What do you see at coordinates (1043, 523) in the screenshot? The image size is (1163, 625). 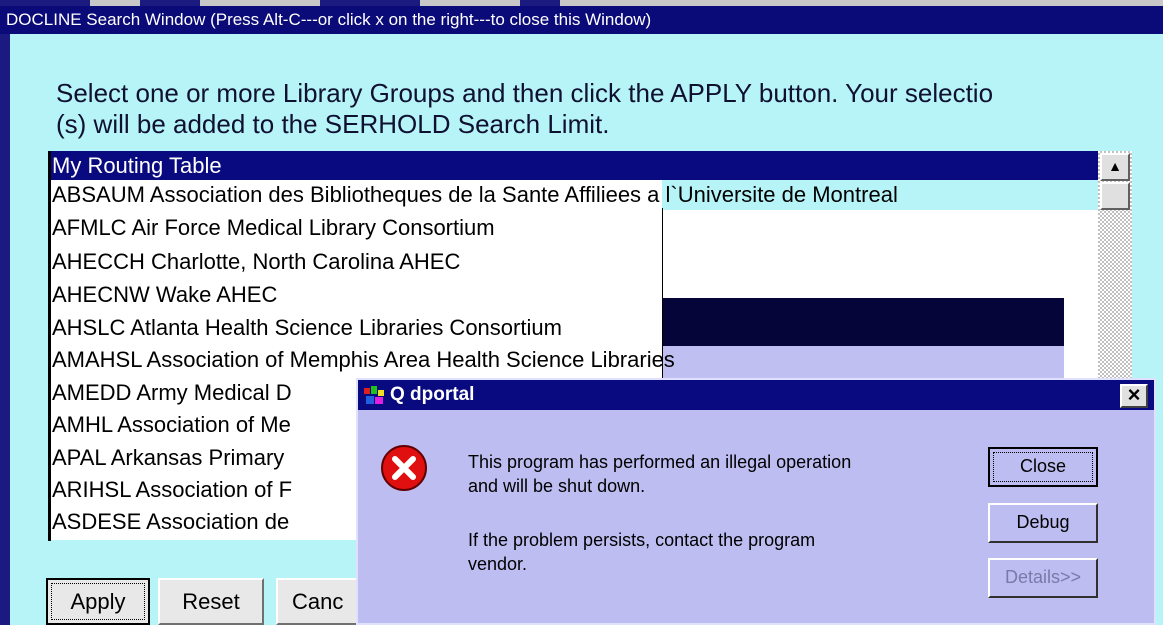 I see `debug-button: Debug` at bounding box center [1043, 523].